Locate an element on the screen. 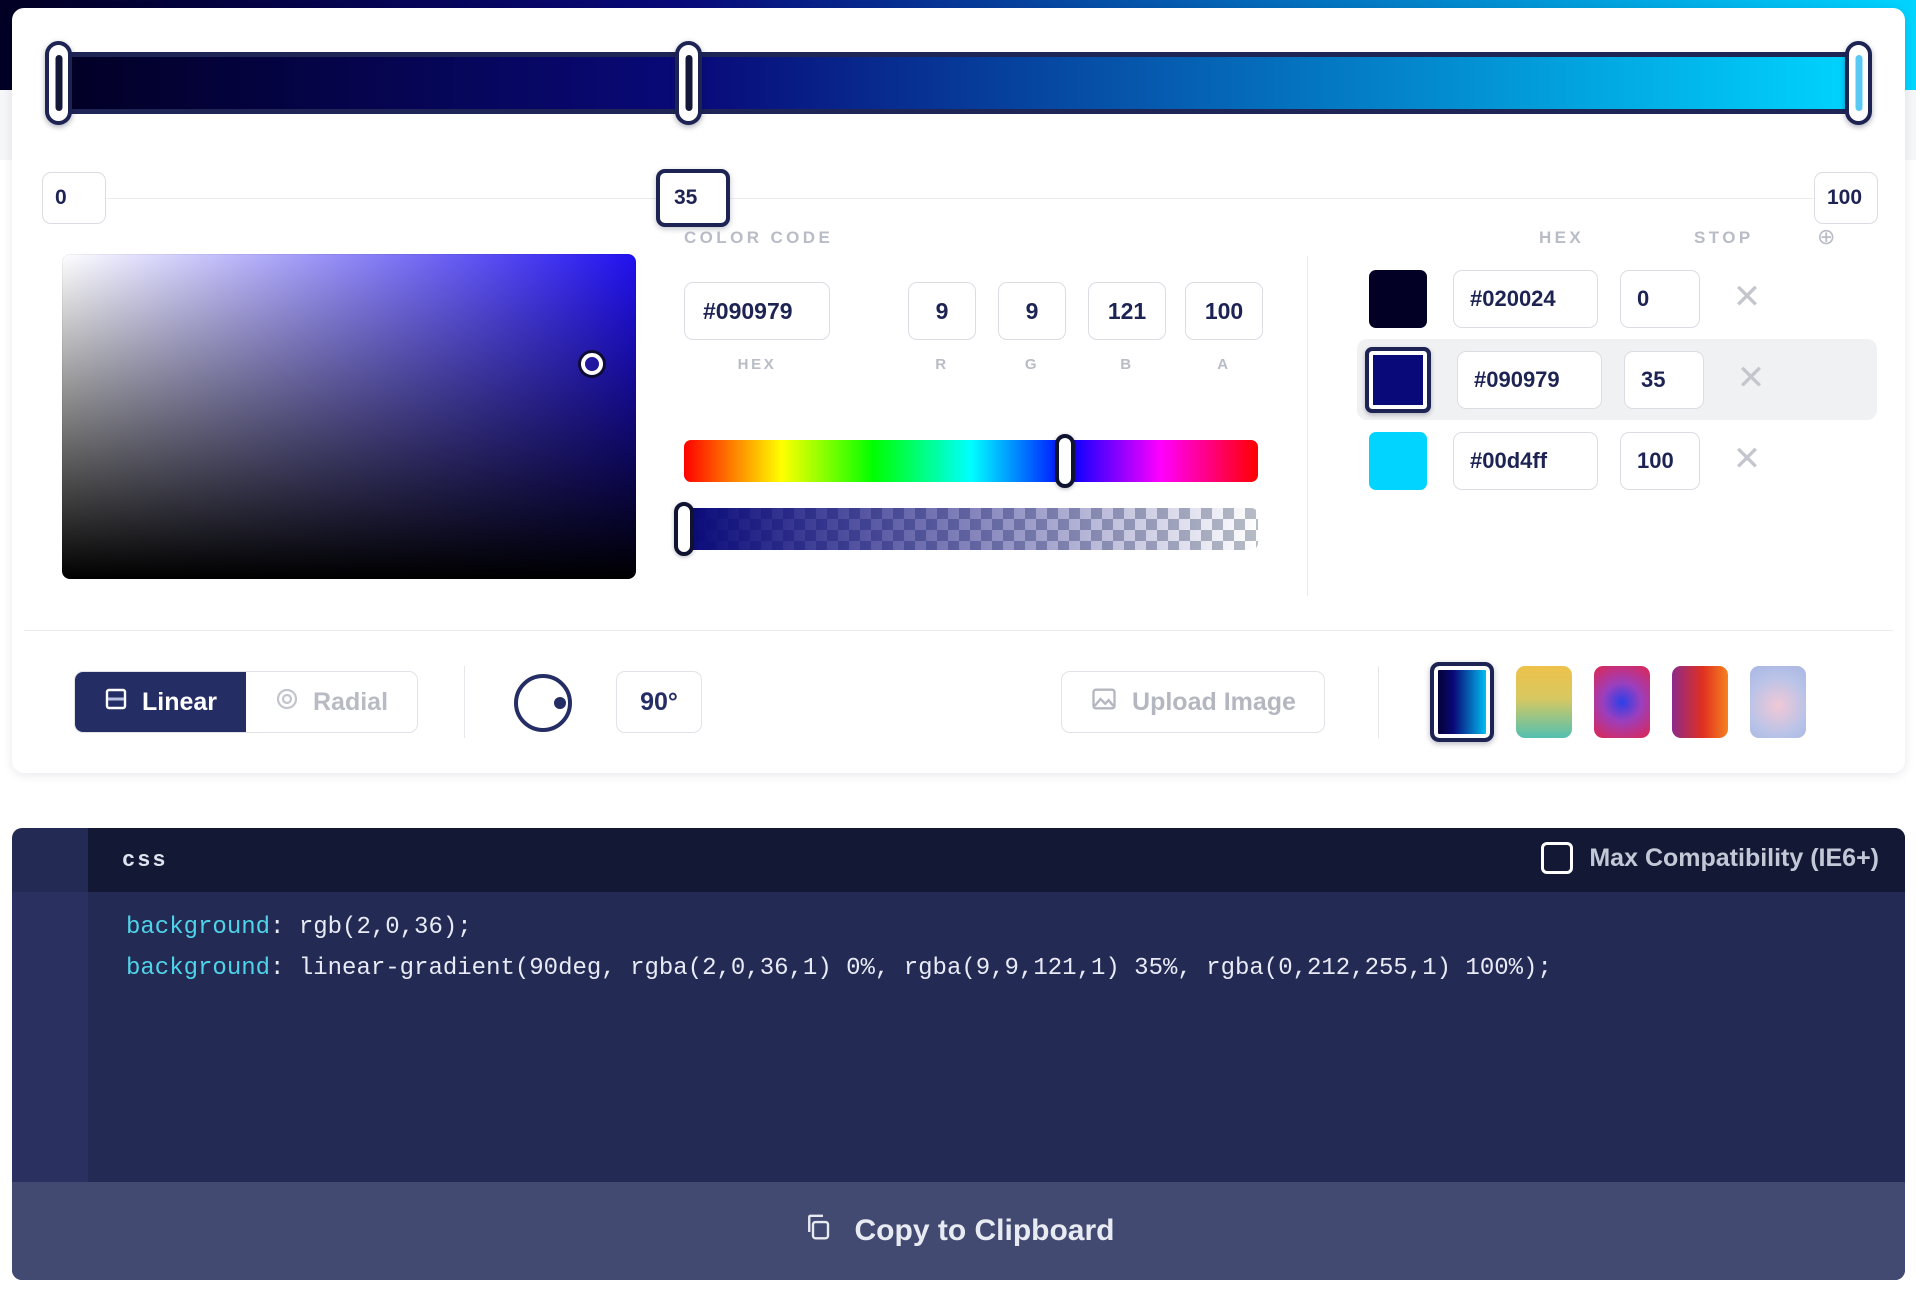 The image size is (1916, 1292). radial-type-button: Radial is located at coordinates (331, 702).